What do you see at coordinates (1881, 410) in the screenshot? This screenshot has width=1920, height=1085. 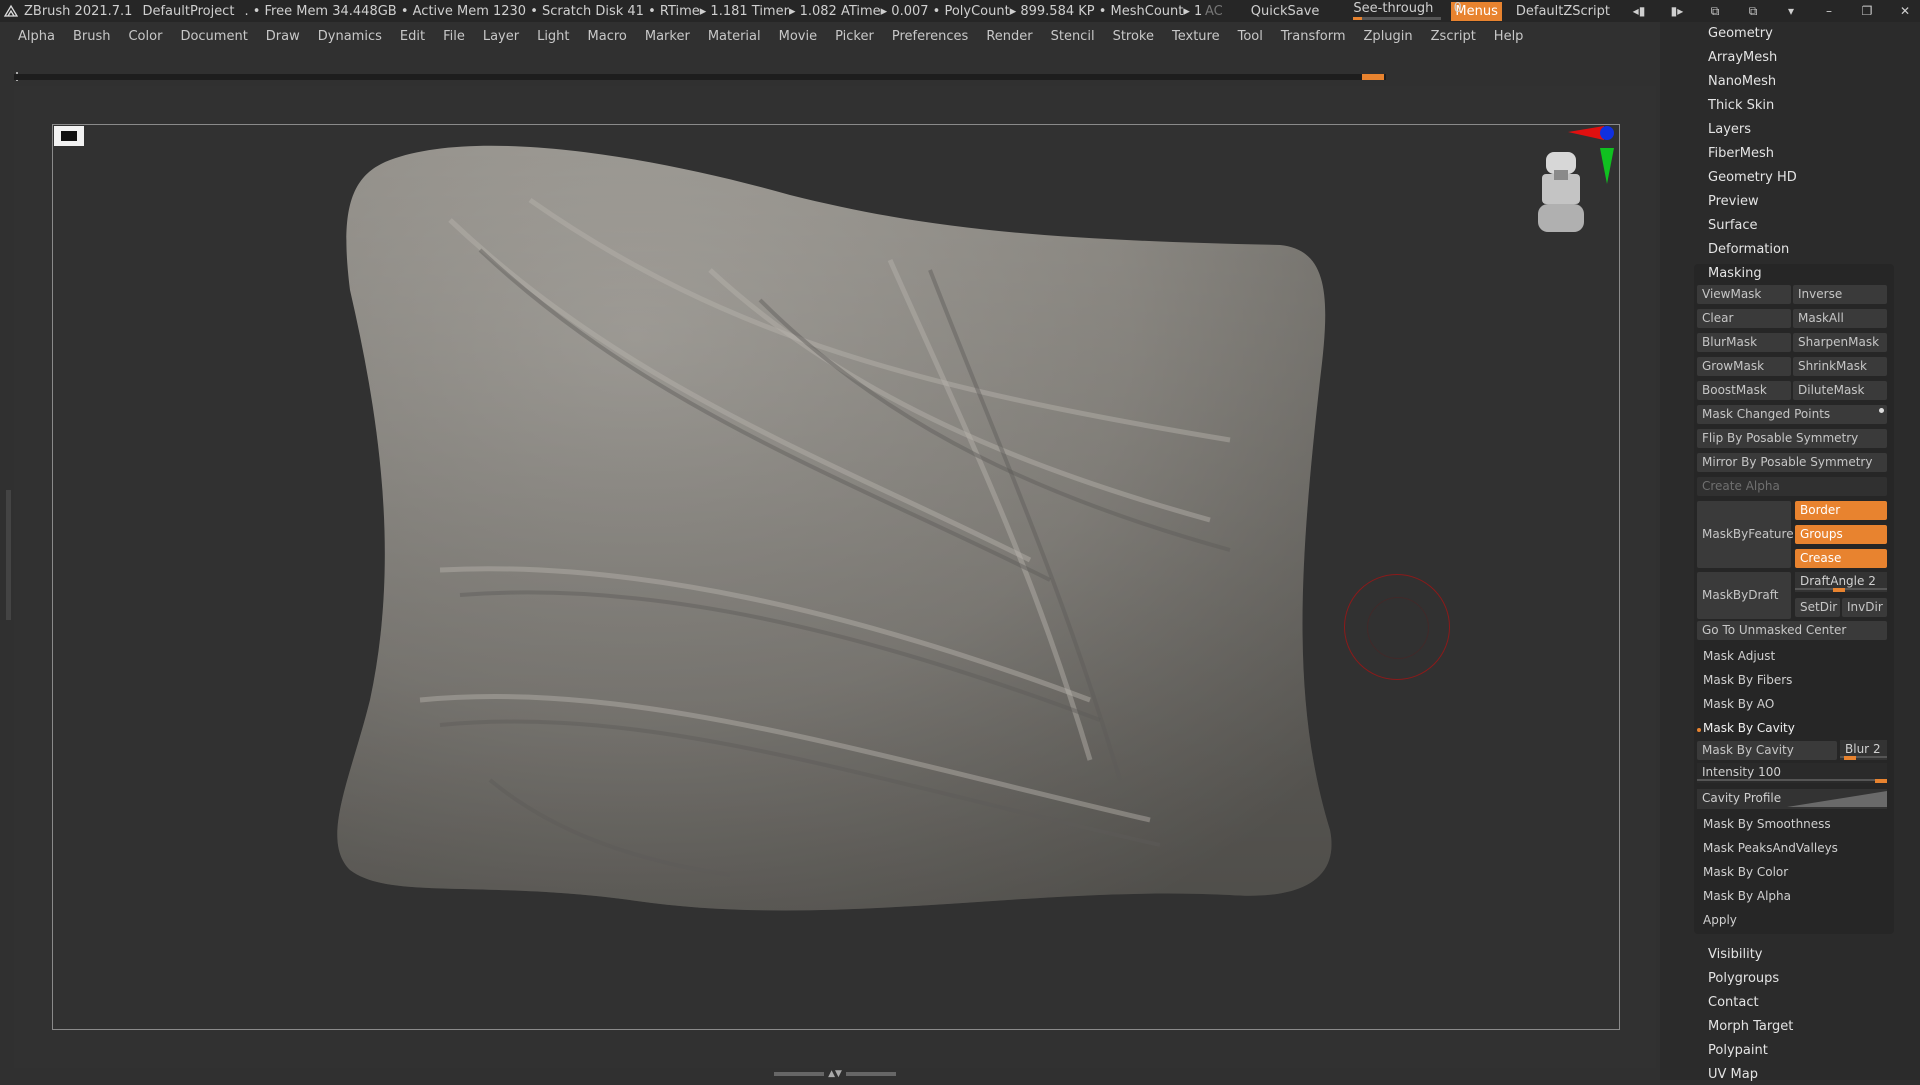 I see `toggle-dot-icon` at bounding box center [1881, 410].